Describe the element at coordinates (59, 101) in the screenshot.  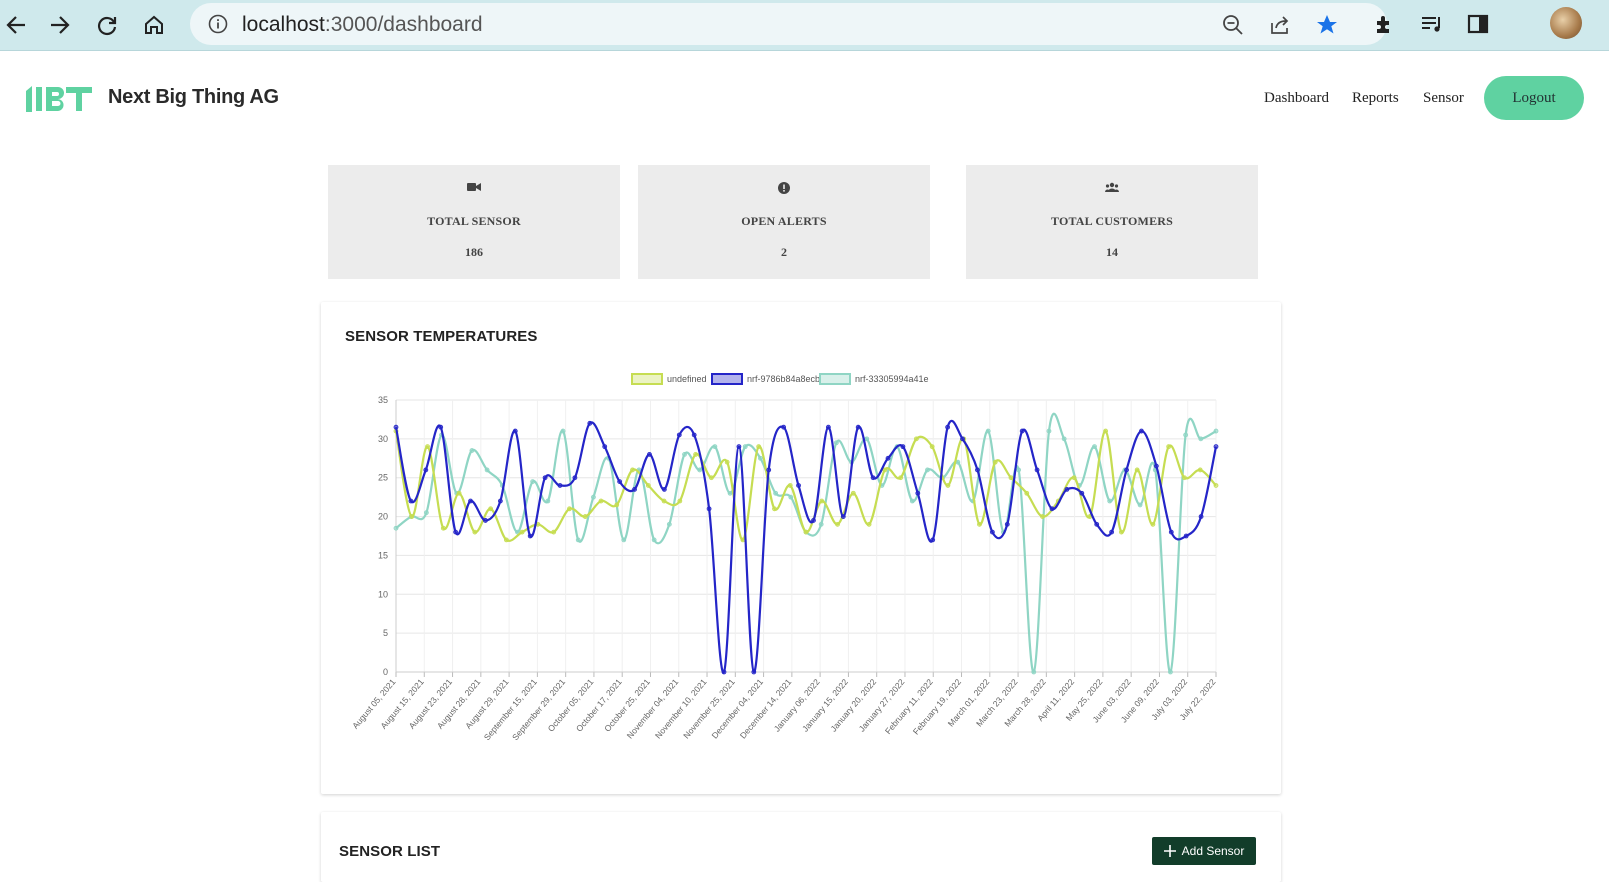
I see `nbt-logo` at that location.